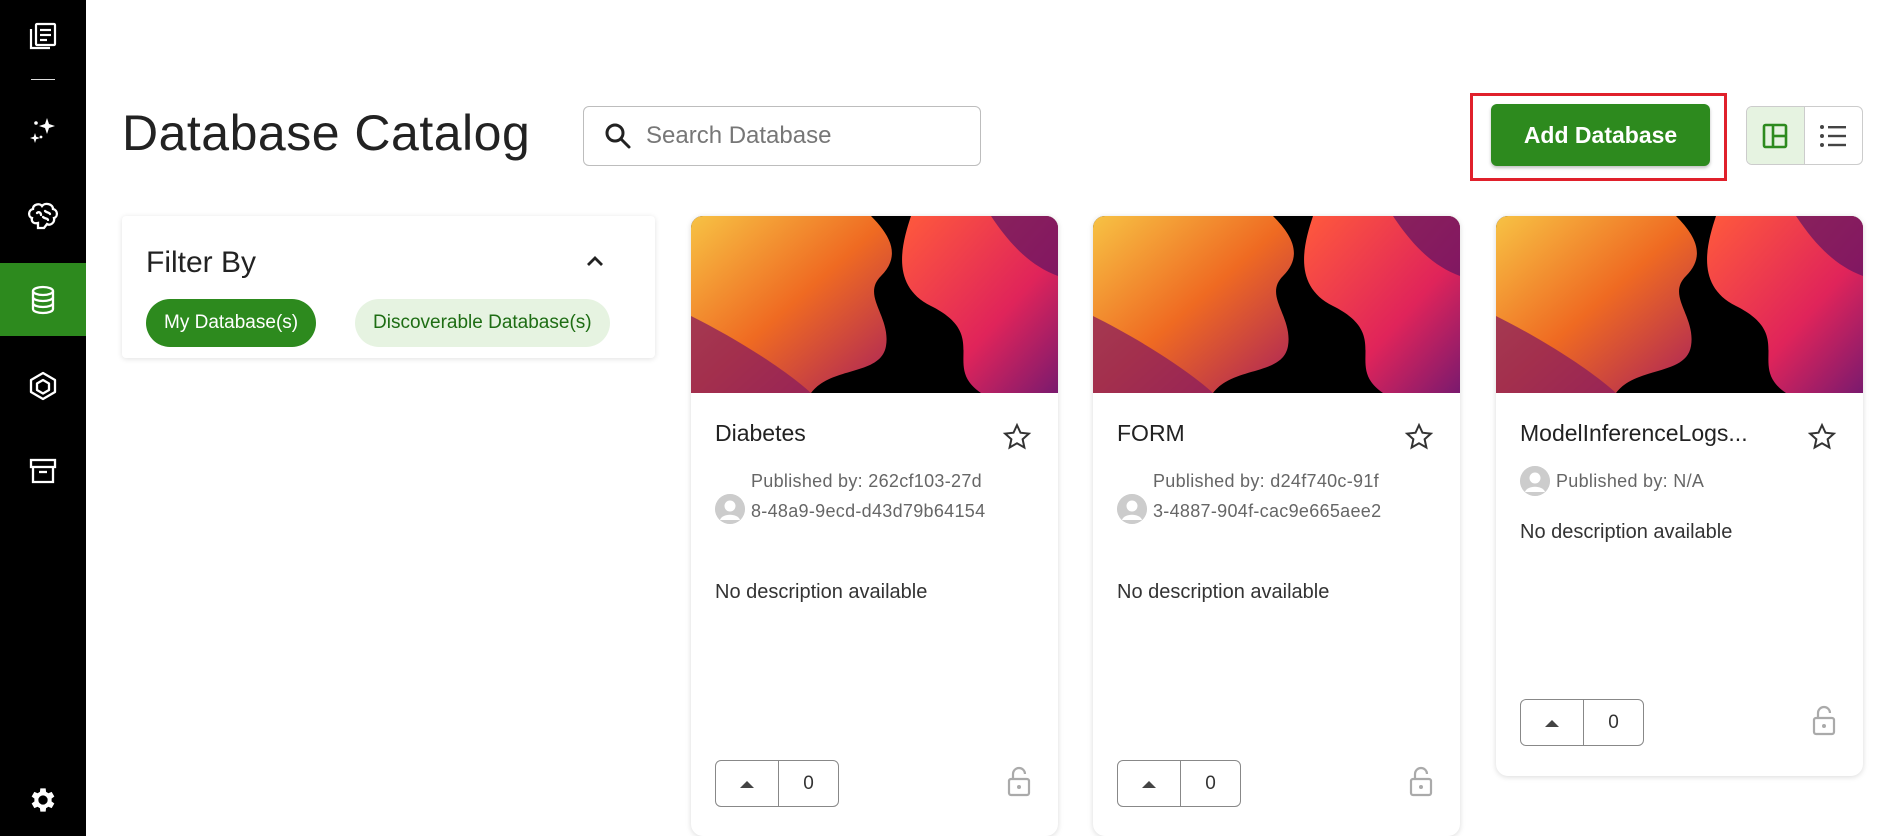 The height and width of the screenshot is (836, 1895). I want to click on add-database-button: Add Database, so click(1600, 135).